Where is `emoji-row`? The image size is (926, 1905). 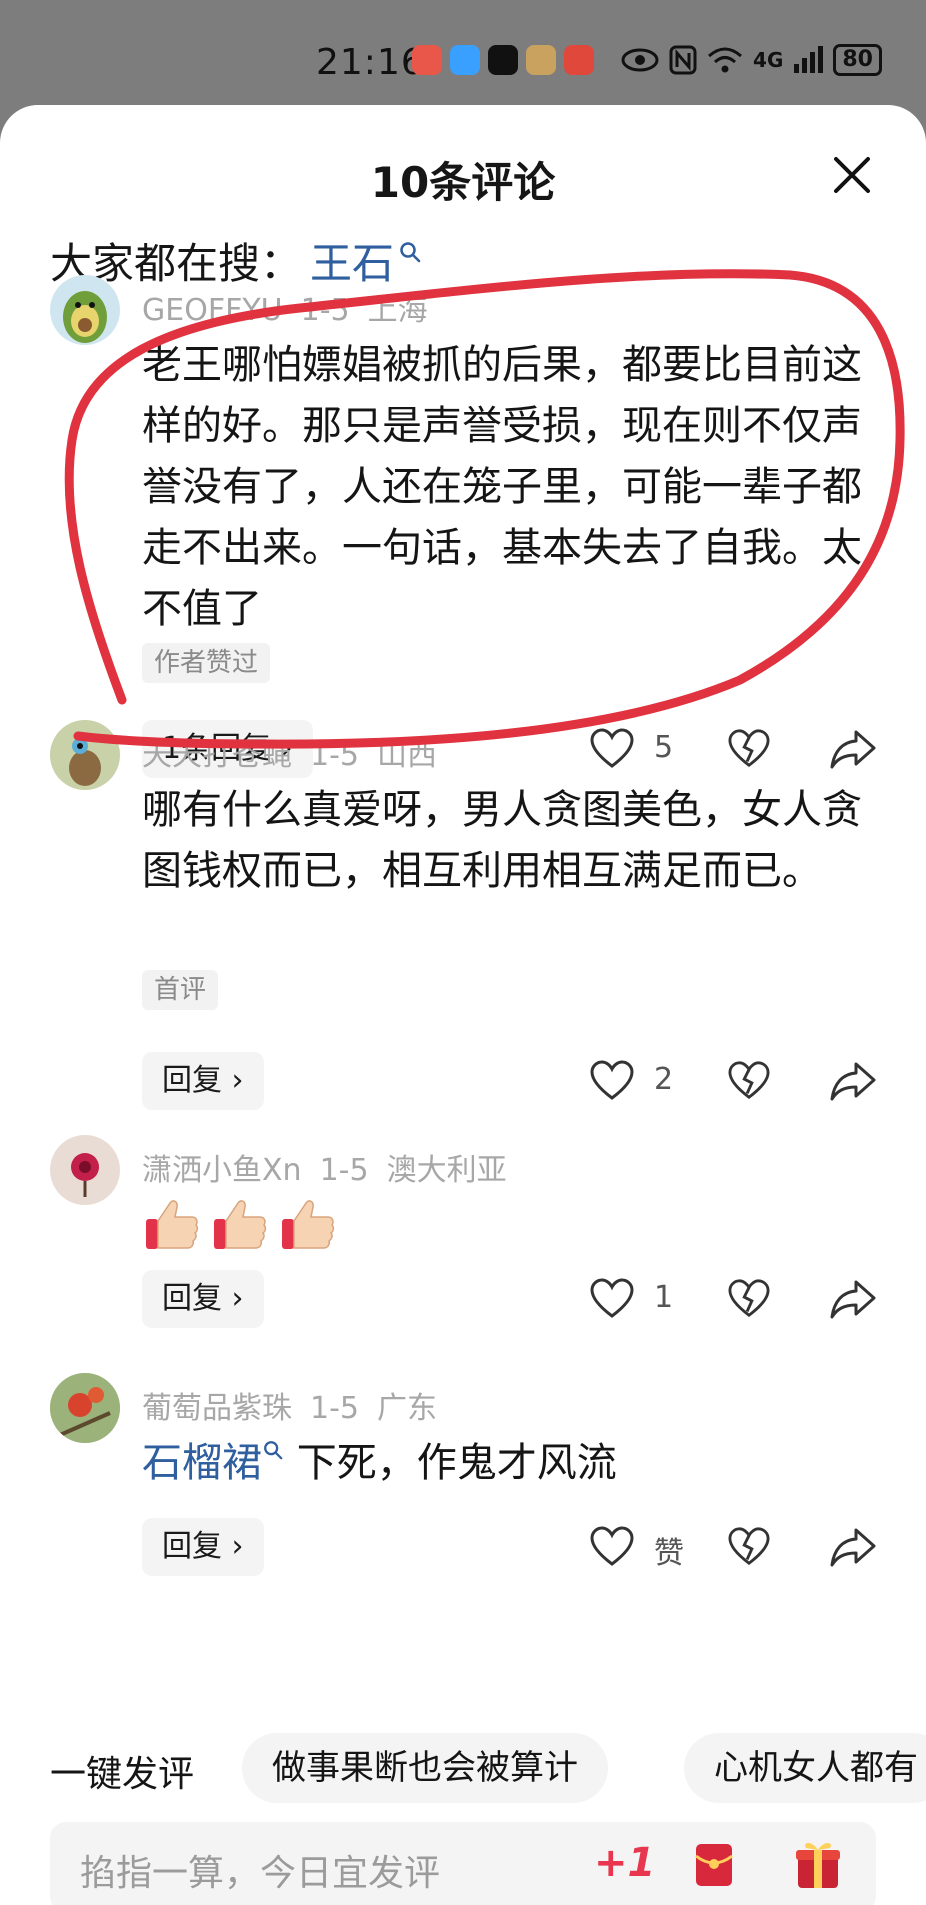
emoji-row is located at coordinates (240, 1225).